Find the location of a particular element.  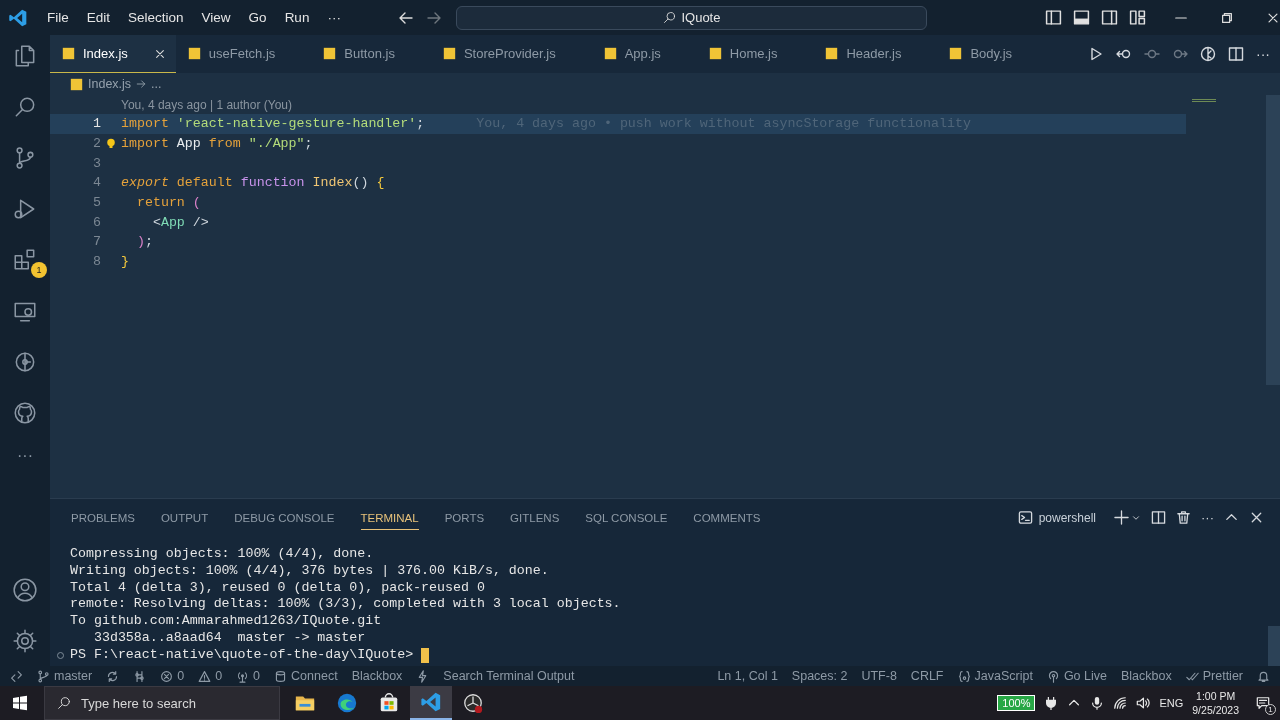

panel-tab: SQL CONSOLE is located at coordinates (626, 517).